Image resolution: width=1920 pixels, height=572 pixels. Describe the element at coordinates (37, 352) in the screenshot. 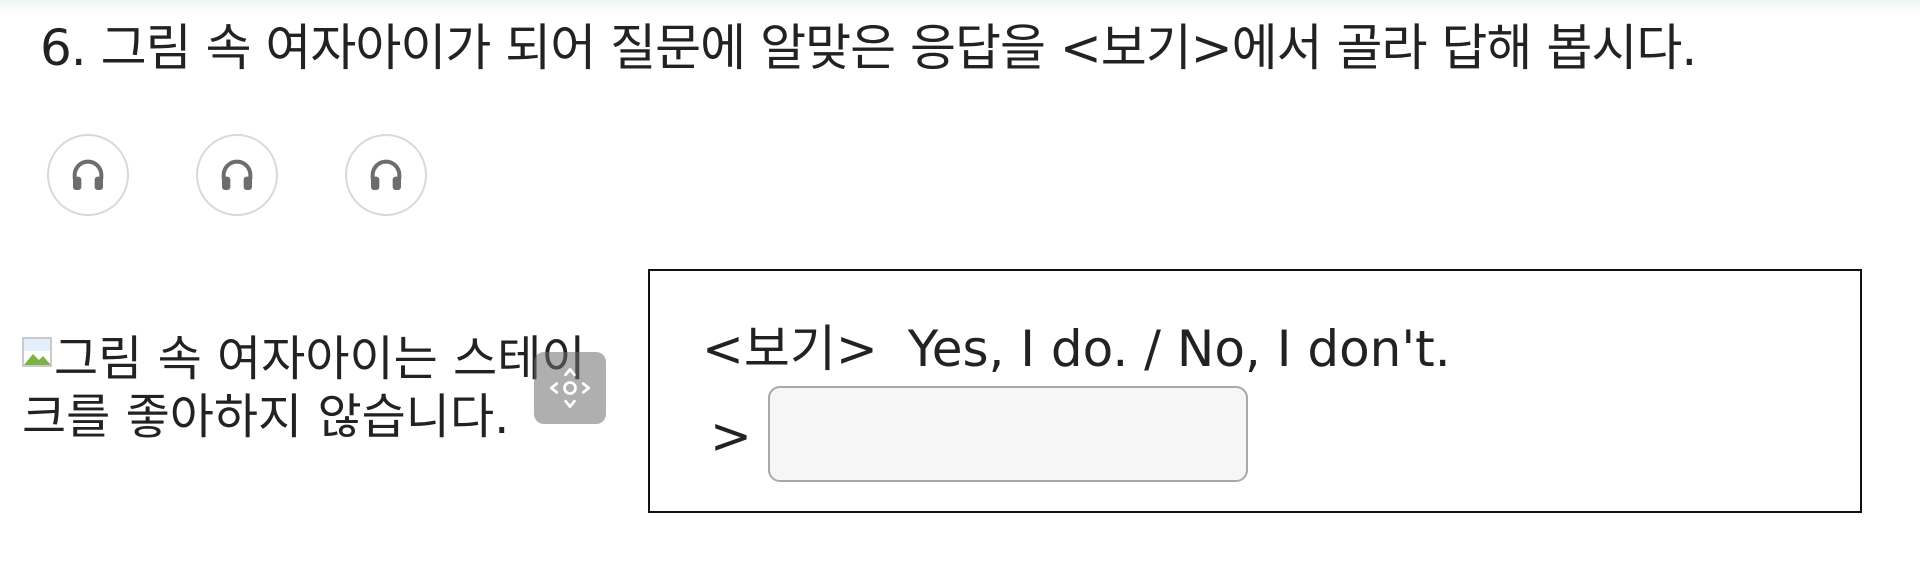

I see `broken-image-icon` at that location.